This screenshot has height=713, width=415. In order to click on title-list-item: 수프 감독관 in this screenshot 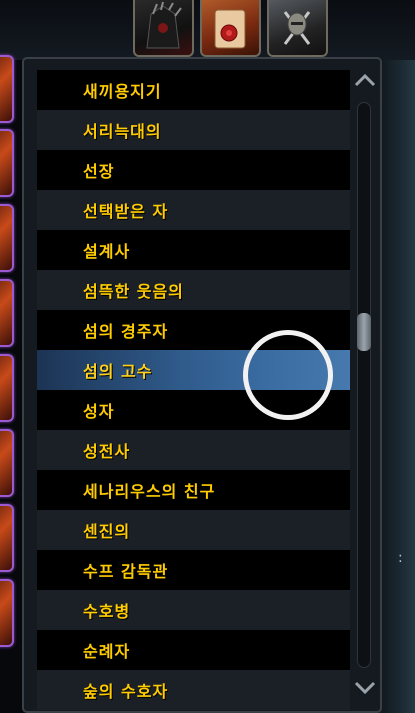, I will do `click(193, 570)`.